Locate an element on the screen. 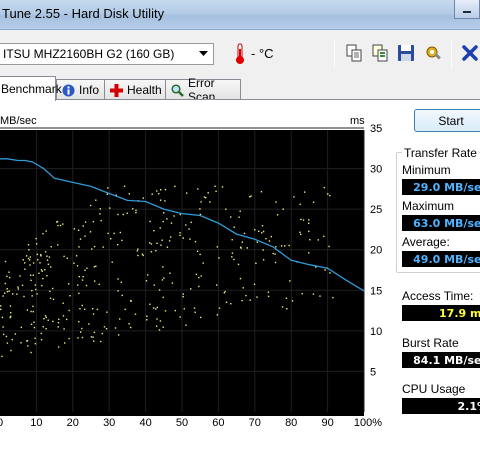 This screenshot has height=468, width=480. options-icon is located at coordinates (433, 53).